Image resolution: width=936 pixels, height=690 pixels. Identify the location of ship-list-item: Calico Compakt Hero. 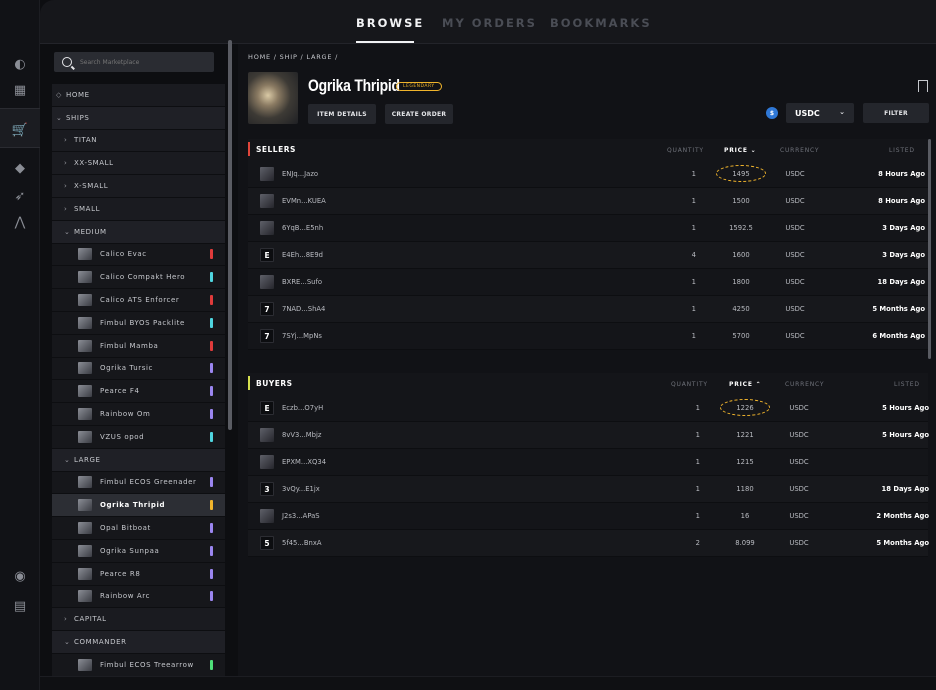
(138, 278).